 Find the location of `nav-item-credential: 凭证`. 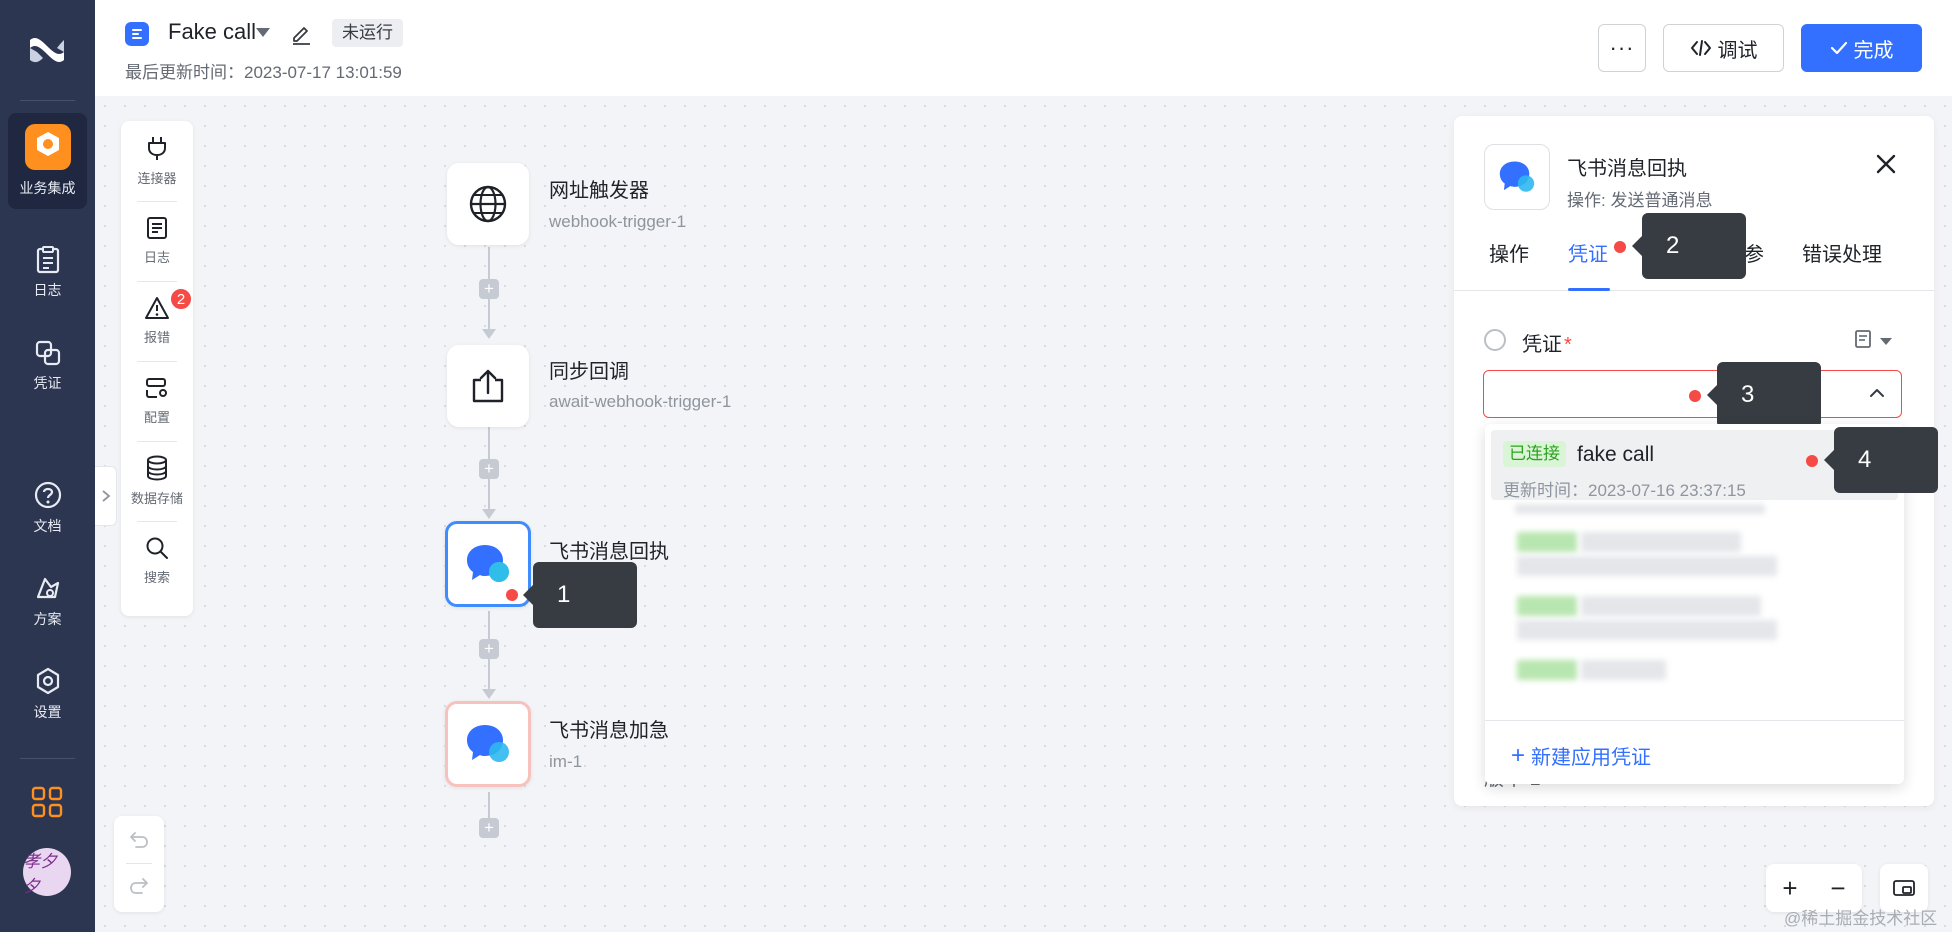

nav-item-credential: 凭证 is located at coordinates (47, 366).